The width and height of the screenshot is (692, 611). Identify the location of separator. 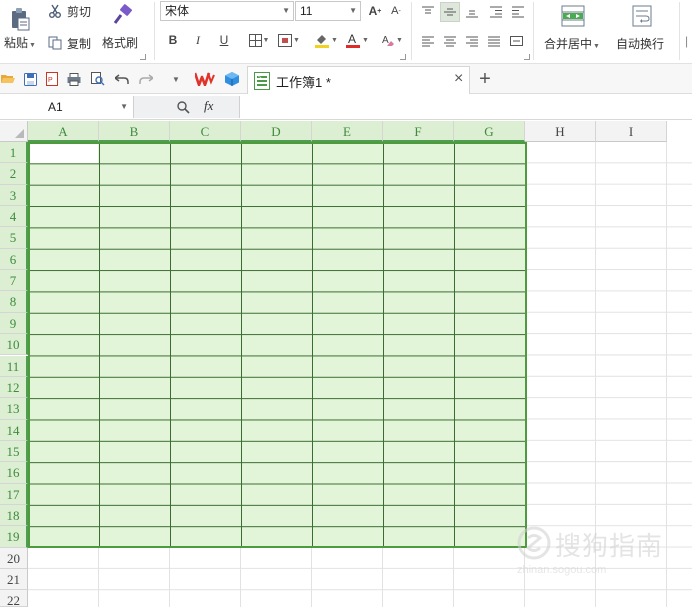
(679, 31).